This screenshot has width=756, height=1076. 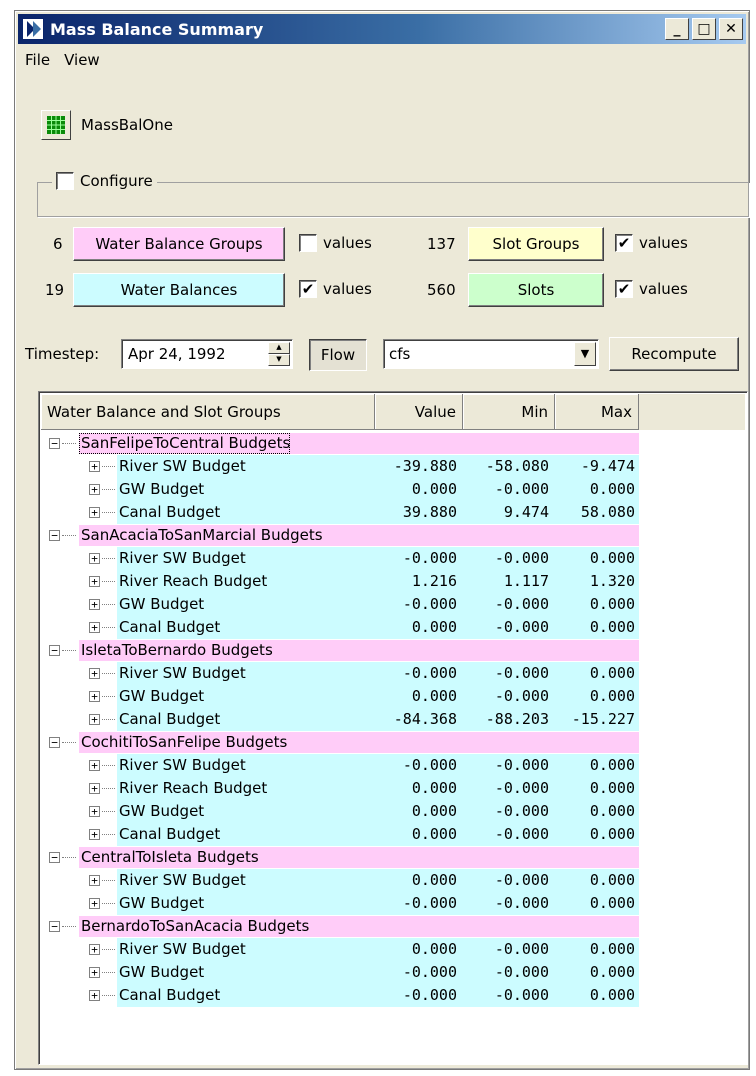 What do you see at coordinates (393, 719) in the screenshot?
I see `tree-item-row: + Canal Budget -84.368 -88.203 -15.227` at bounding box center [393, 719].